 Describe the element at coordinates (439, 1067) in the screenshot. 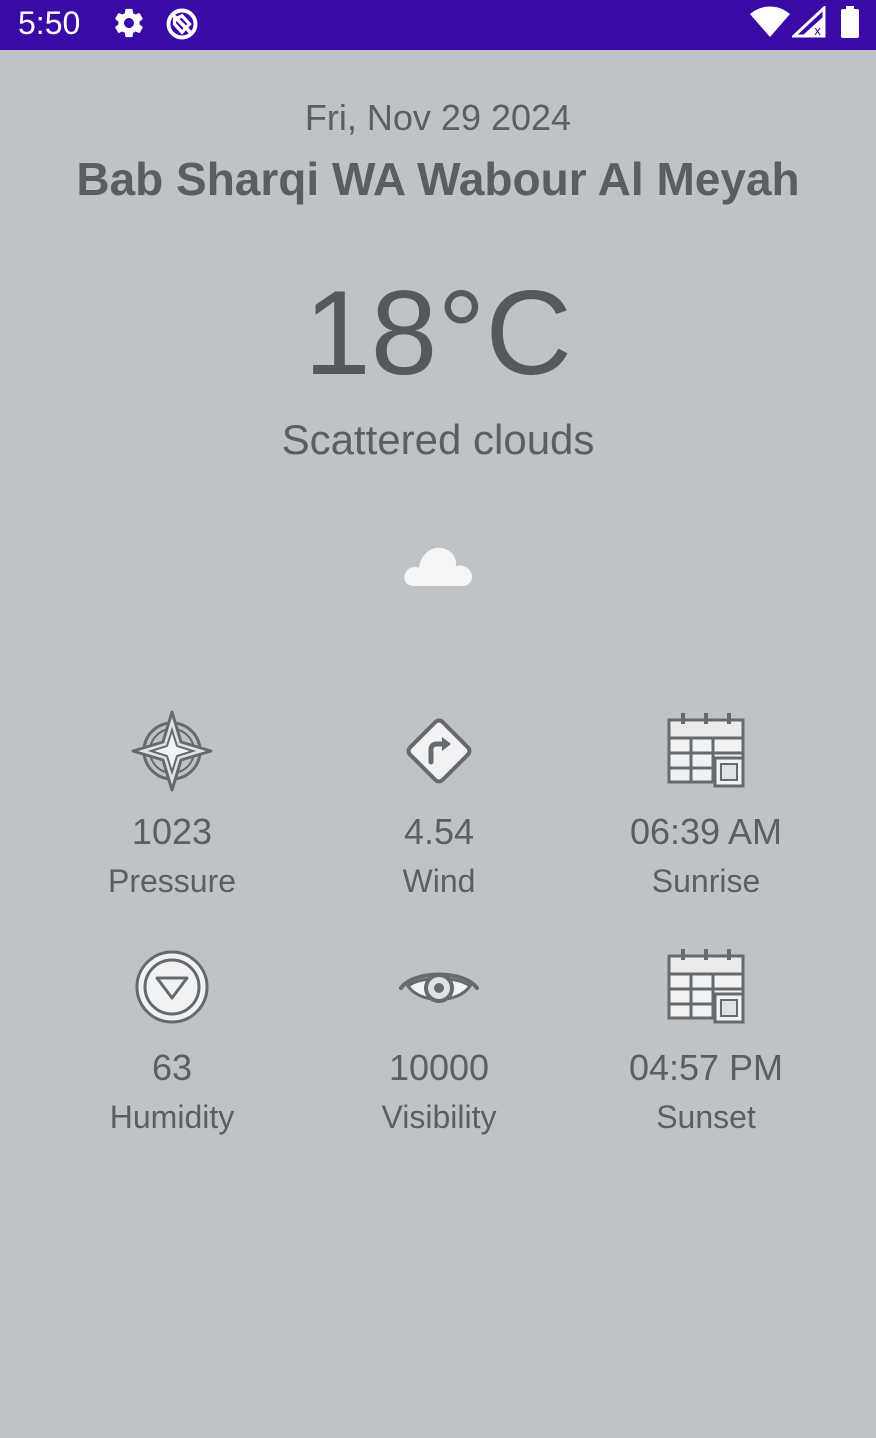

I see `stat-value: 10000` at that location.